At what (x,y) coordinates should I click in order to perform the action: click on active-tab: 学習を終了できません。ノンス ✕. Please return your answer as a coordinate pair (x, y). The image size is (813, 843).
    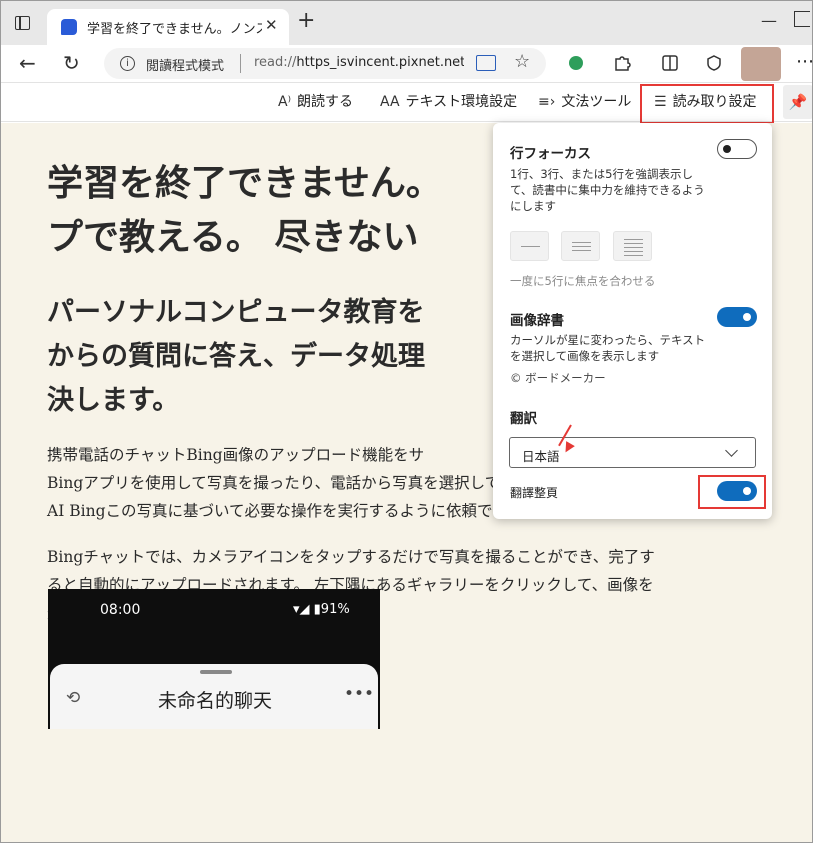
    Looking at the image, I should click on (168, 27).